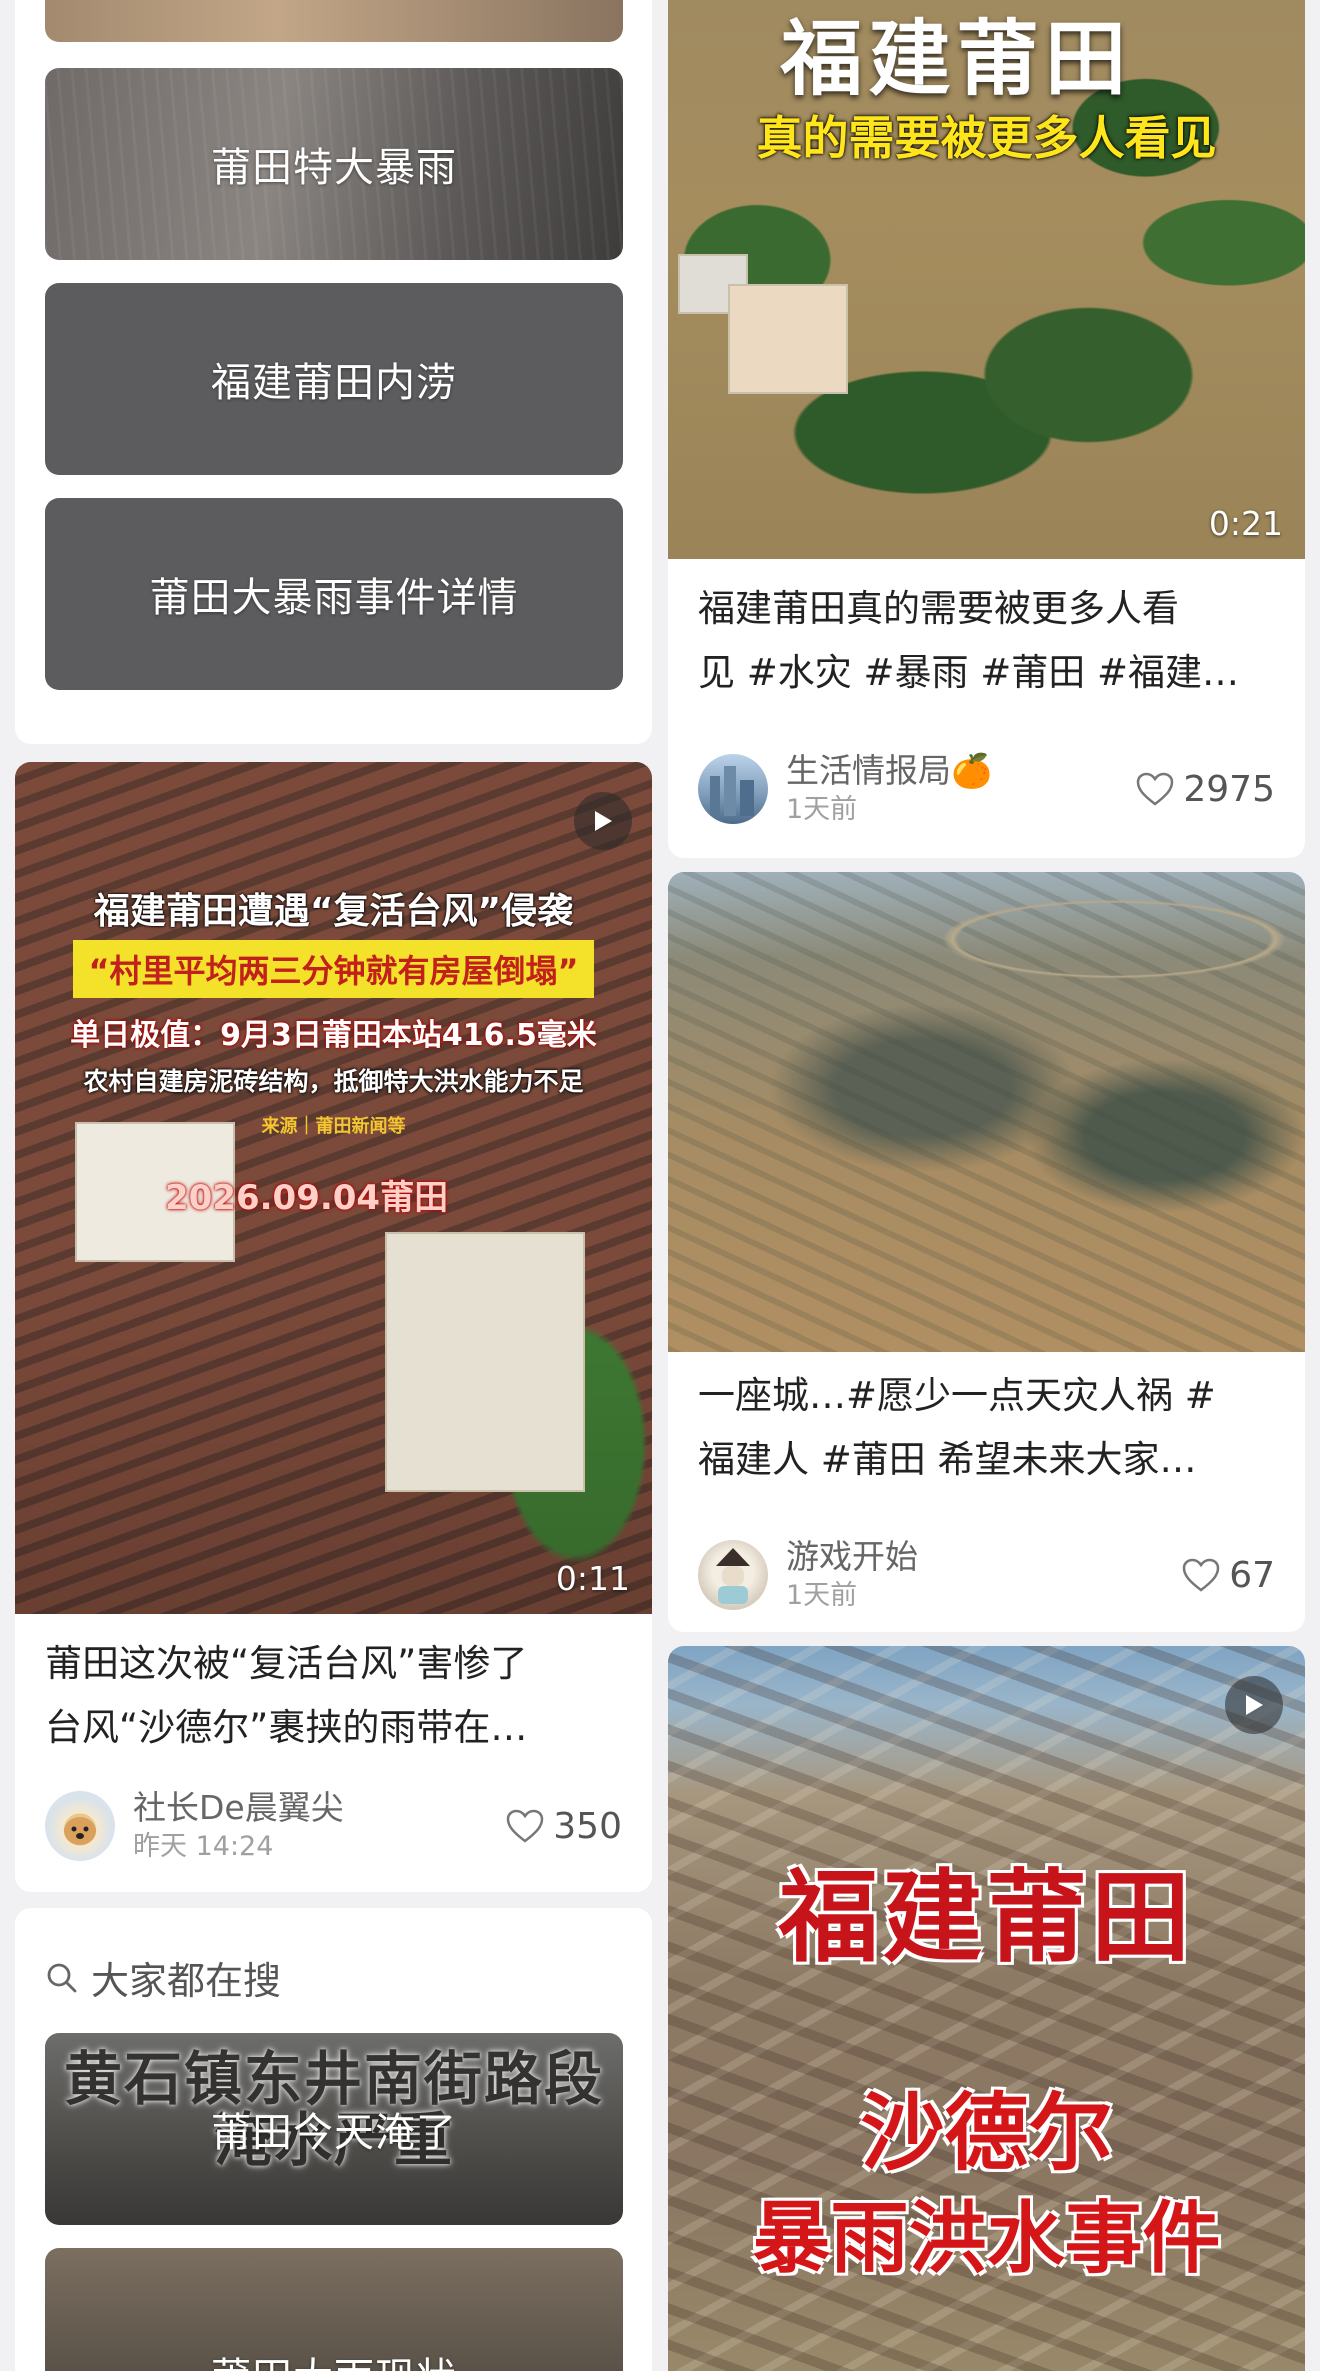  I want to click on suggestion-label: 福建莆田内涝, so click(334, 383).